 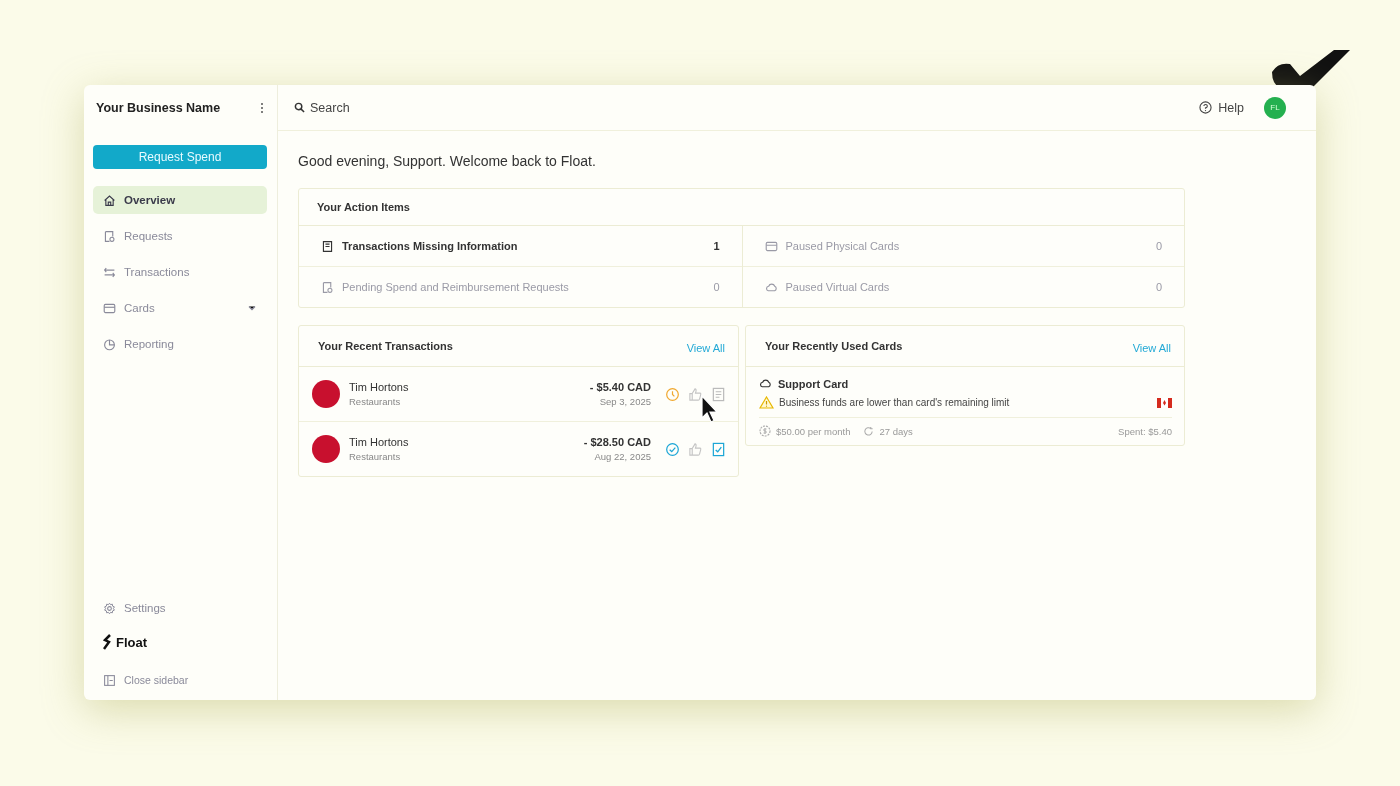 What do you see at coordinates (1275, 107) in the screenshot?
I see `user-avatar: FL` at bounding box center [1275, 107].